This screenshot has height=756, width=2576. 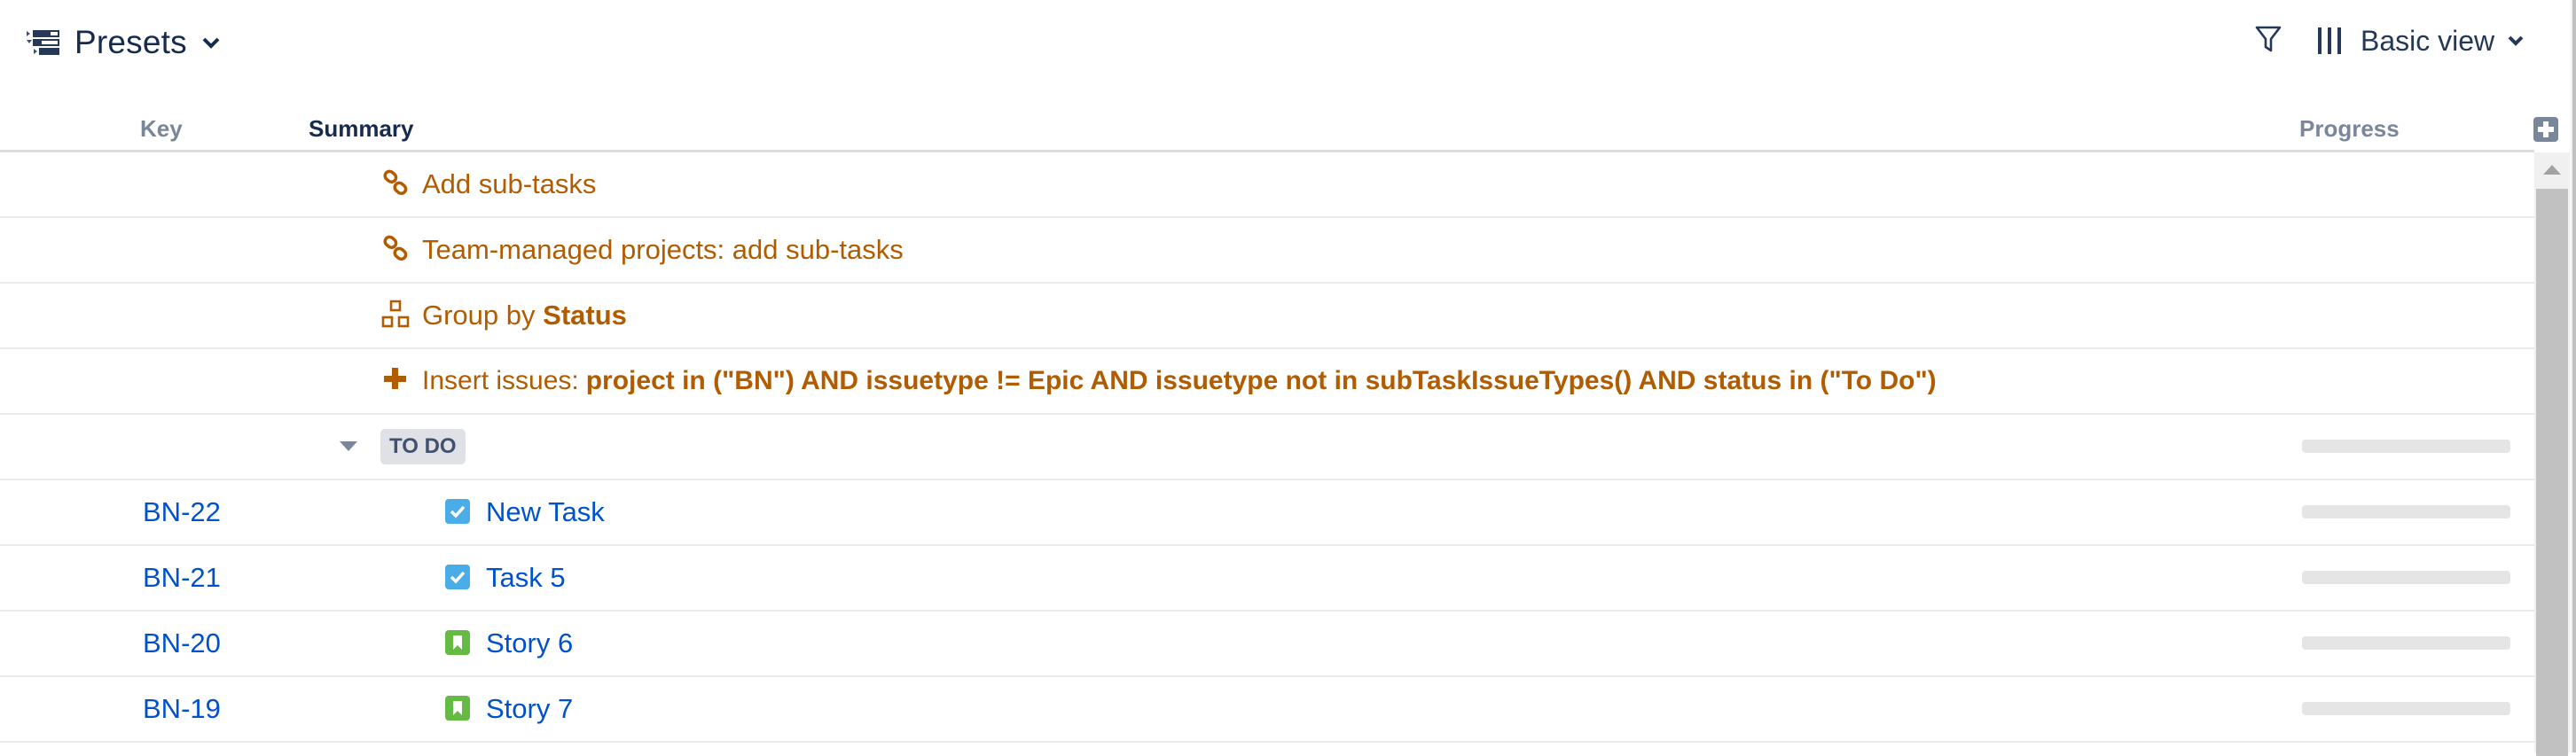 I want to click on group-icon, so click(x=395, y=314).